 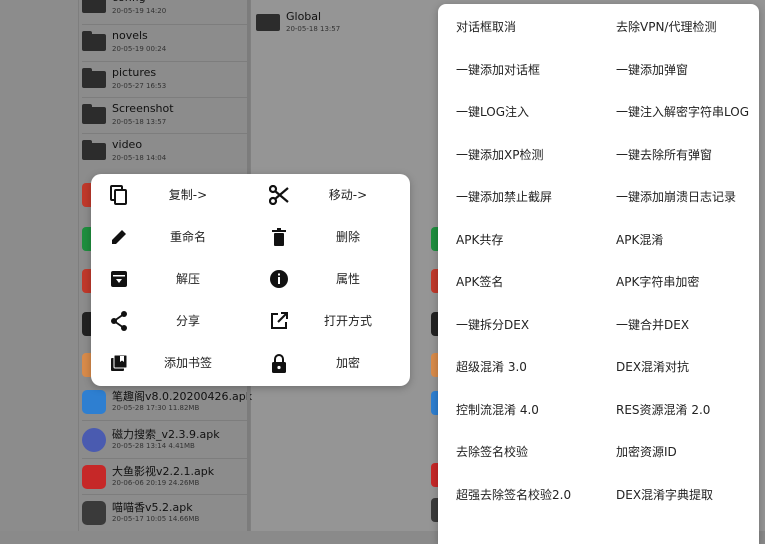 What do you see at coordinates (153, 446) in the screenshot?
I see `file-meta: 20-05-28 13:14 4.41MB` at bounding box center [153, 446].